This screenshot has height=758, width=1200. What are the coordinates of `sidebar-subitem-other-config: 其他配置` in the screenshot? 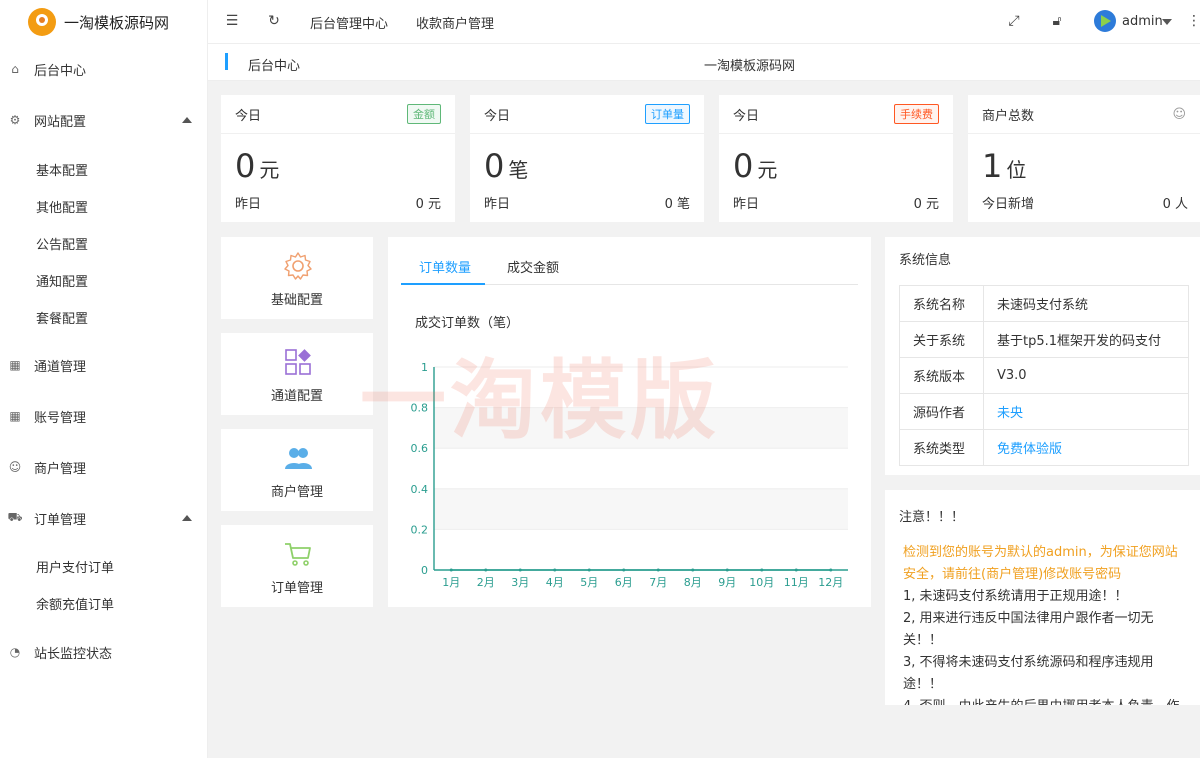 It's located at (62, 206).